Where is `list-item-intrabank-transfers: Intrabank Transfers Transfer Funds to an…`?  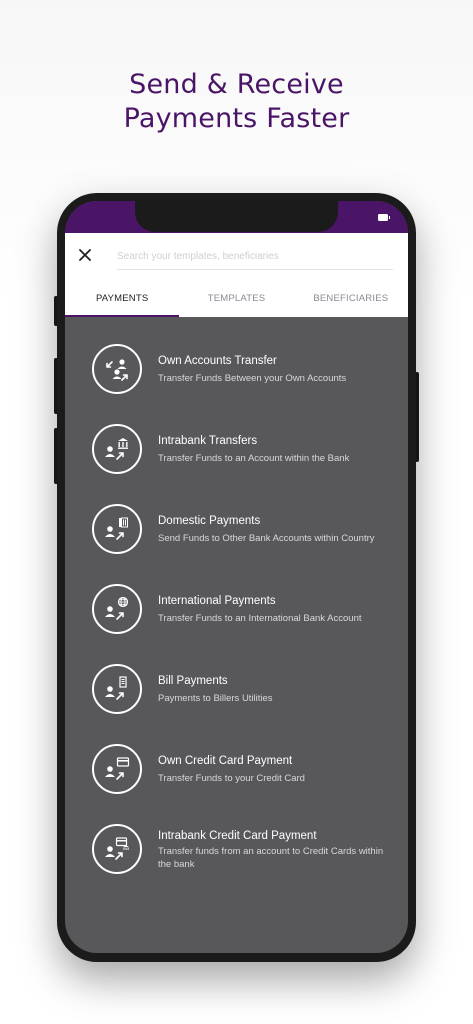
list-item-intrabank-transfers: Intrabank Transfers Transfer Funds to an… is located at coordinates (236, 459).